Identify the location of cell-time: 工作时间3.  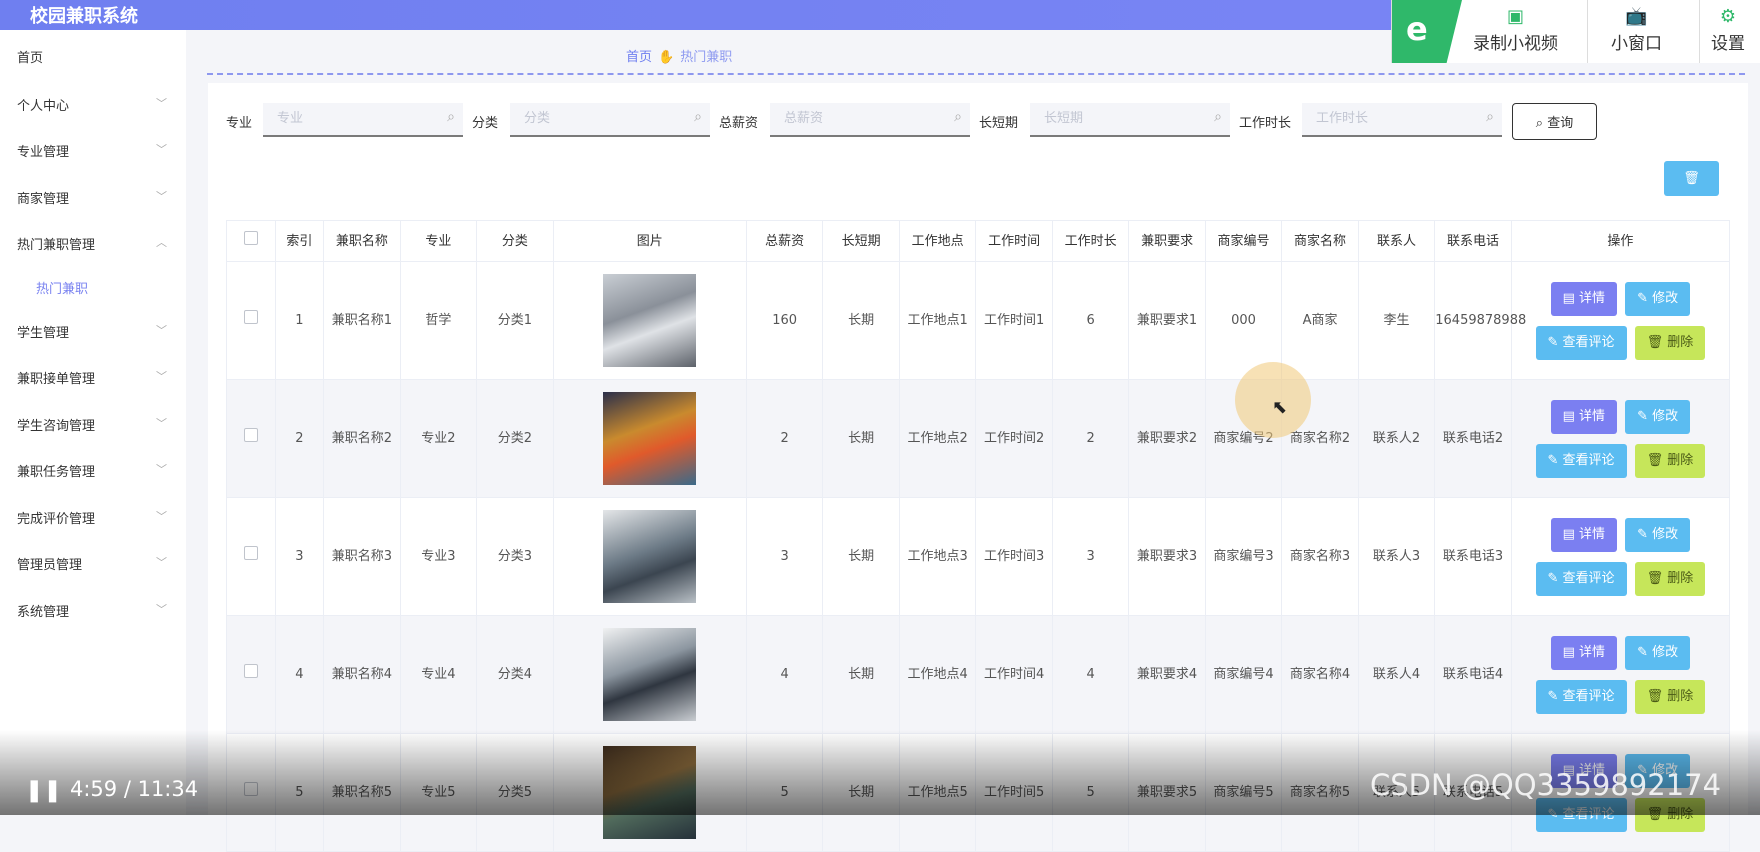
(1014, 556).